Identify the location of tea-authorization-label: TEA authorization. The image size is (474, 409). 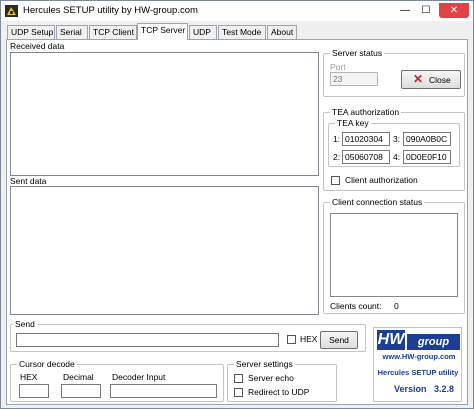
(366, 112).